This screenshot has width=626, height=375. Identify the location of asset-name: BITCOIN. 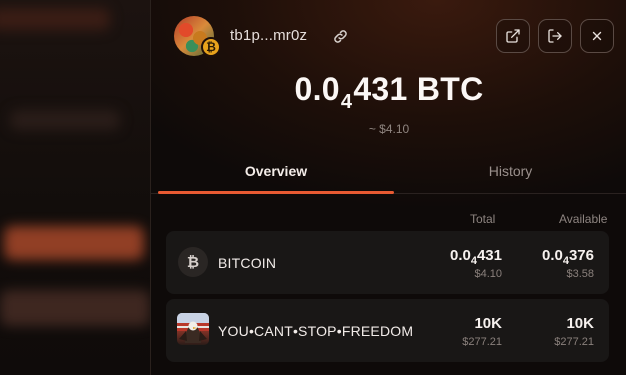
(247, 263).